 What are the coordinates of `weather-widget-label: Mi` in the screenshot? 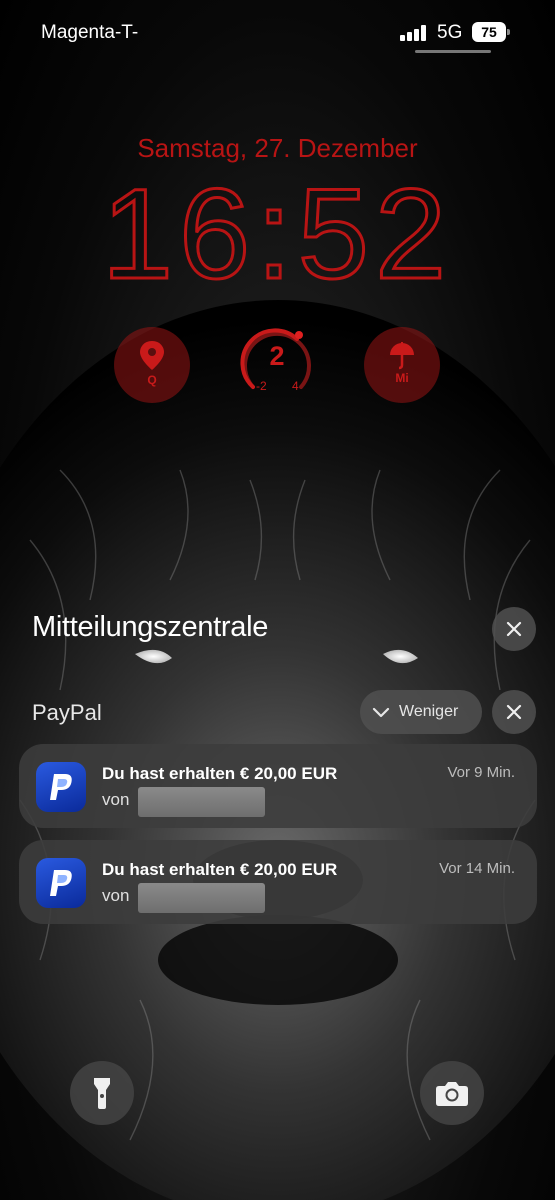 It's located at (402, 378).